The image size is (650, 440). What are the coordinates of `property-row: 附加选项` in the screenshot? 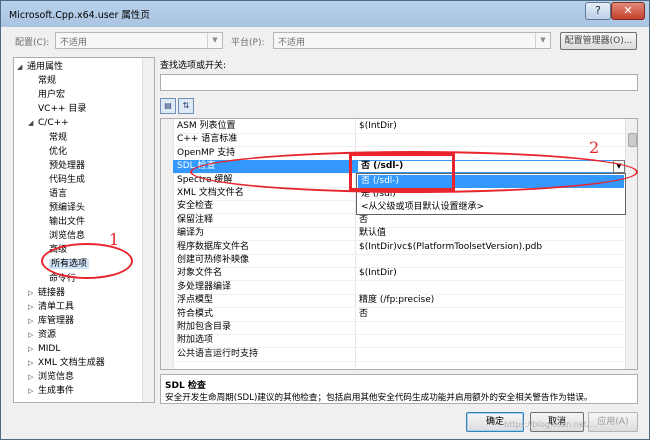 It's located at (399, 341).